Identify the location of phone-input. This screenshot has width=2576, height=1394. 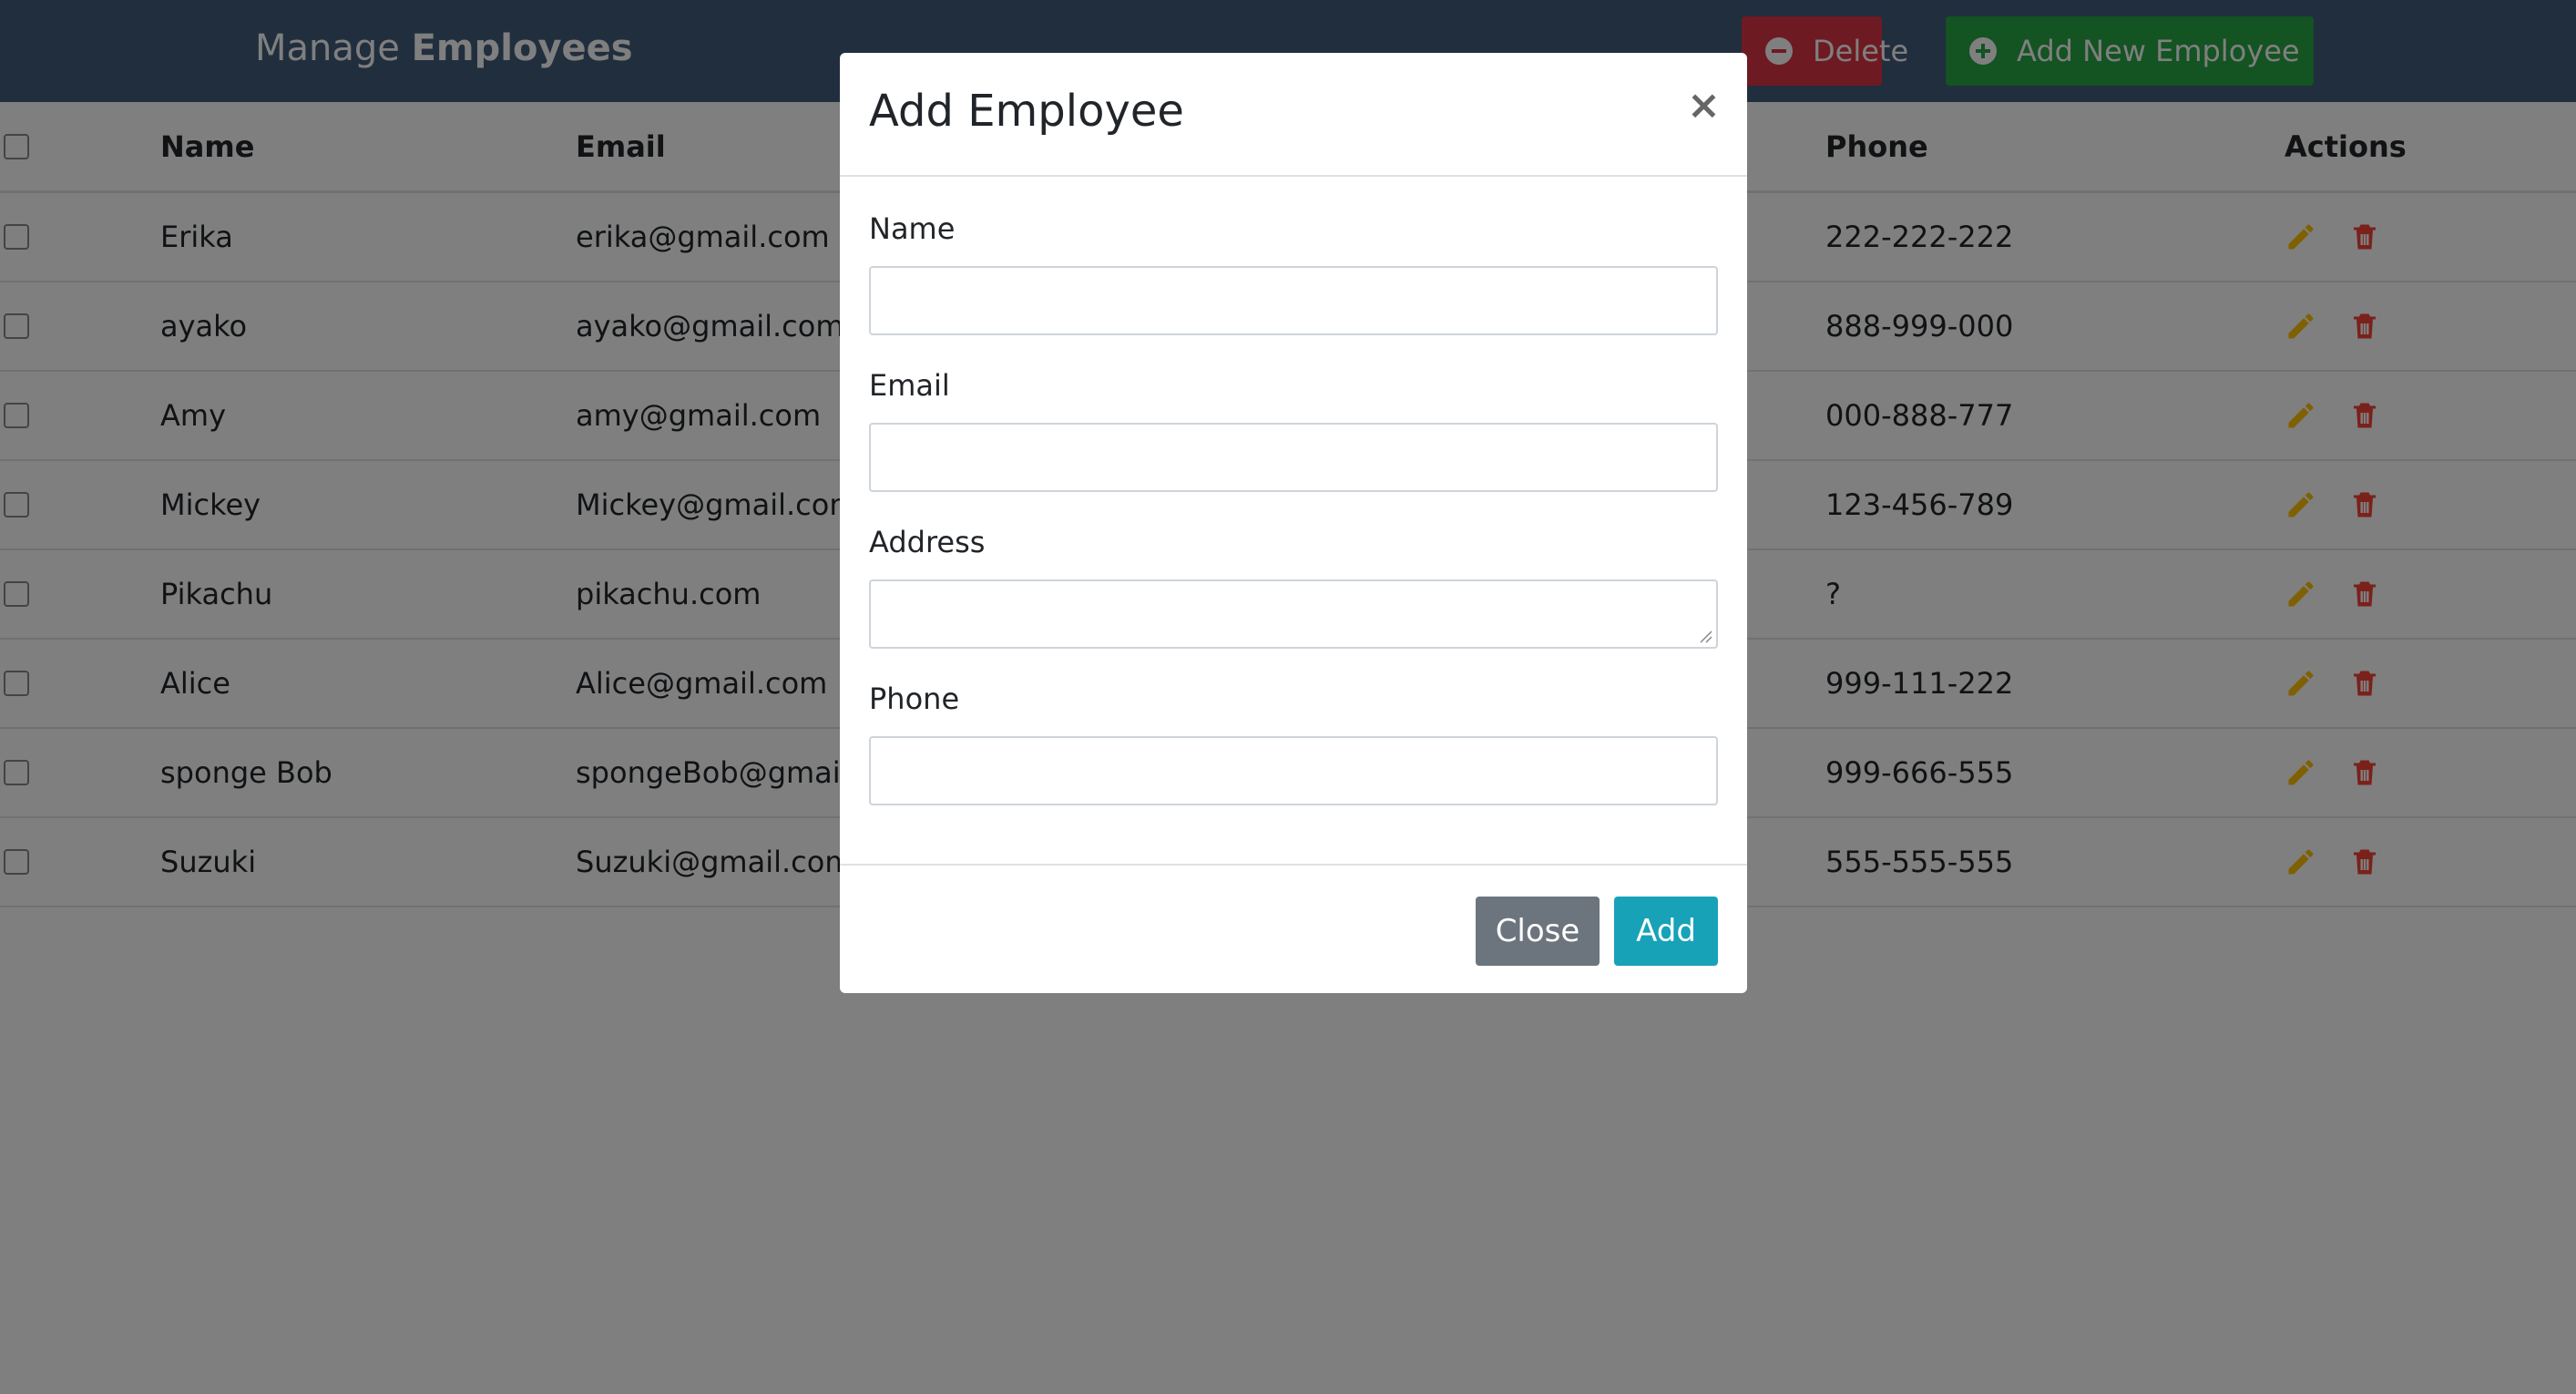
(1293, 770).